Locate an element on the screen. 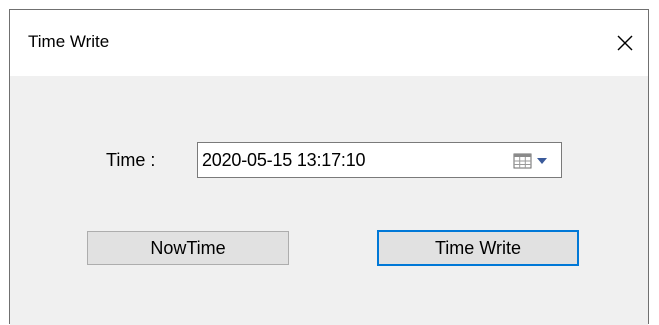 This screenshot has height=325, width=659. calendar-icon is located at coordinates (522, 161).